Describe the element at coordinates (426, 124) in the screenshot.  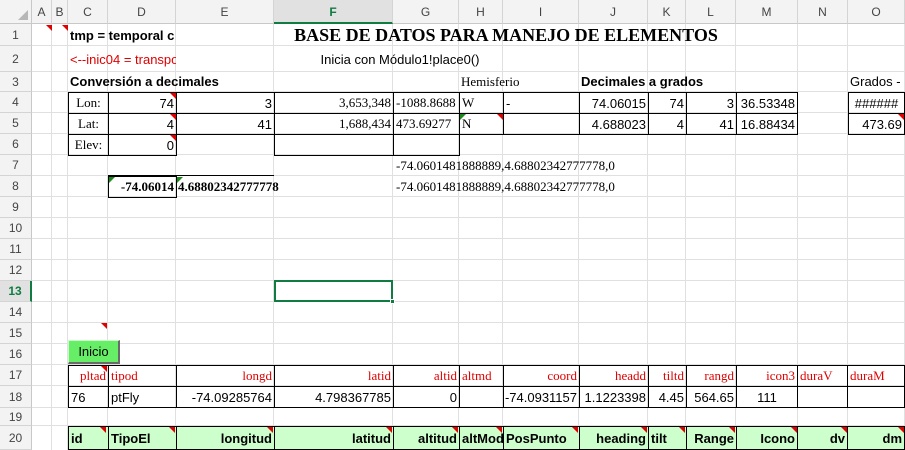
I see `cell-g5: 473.69277` at that location.